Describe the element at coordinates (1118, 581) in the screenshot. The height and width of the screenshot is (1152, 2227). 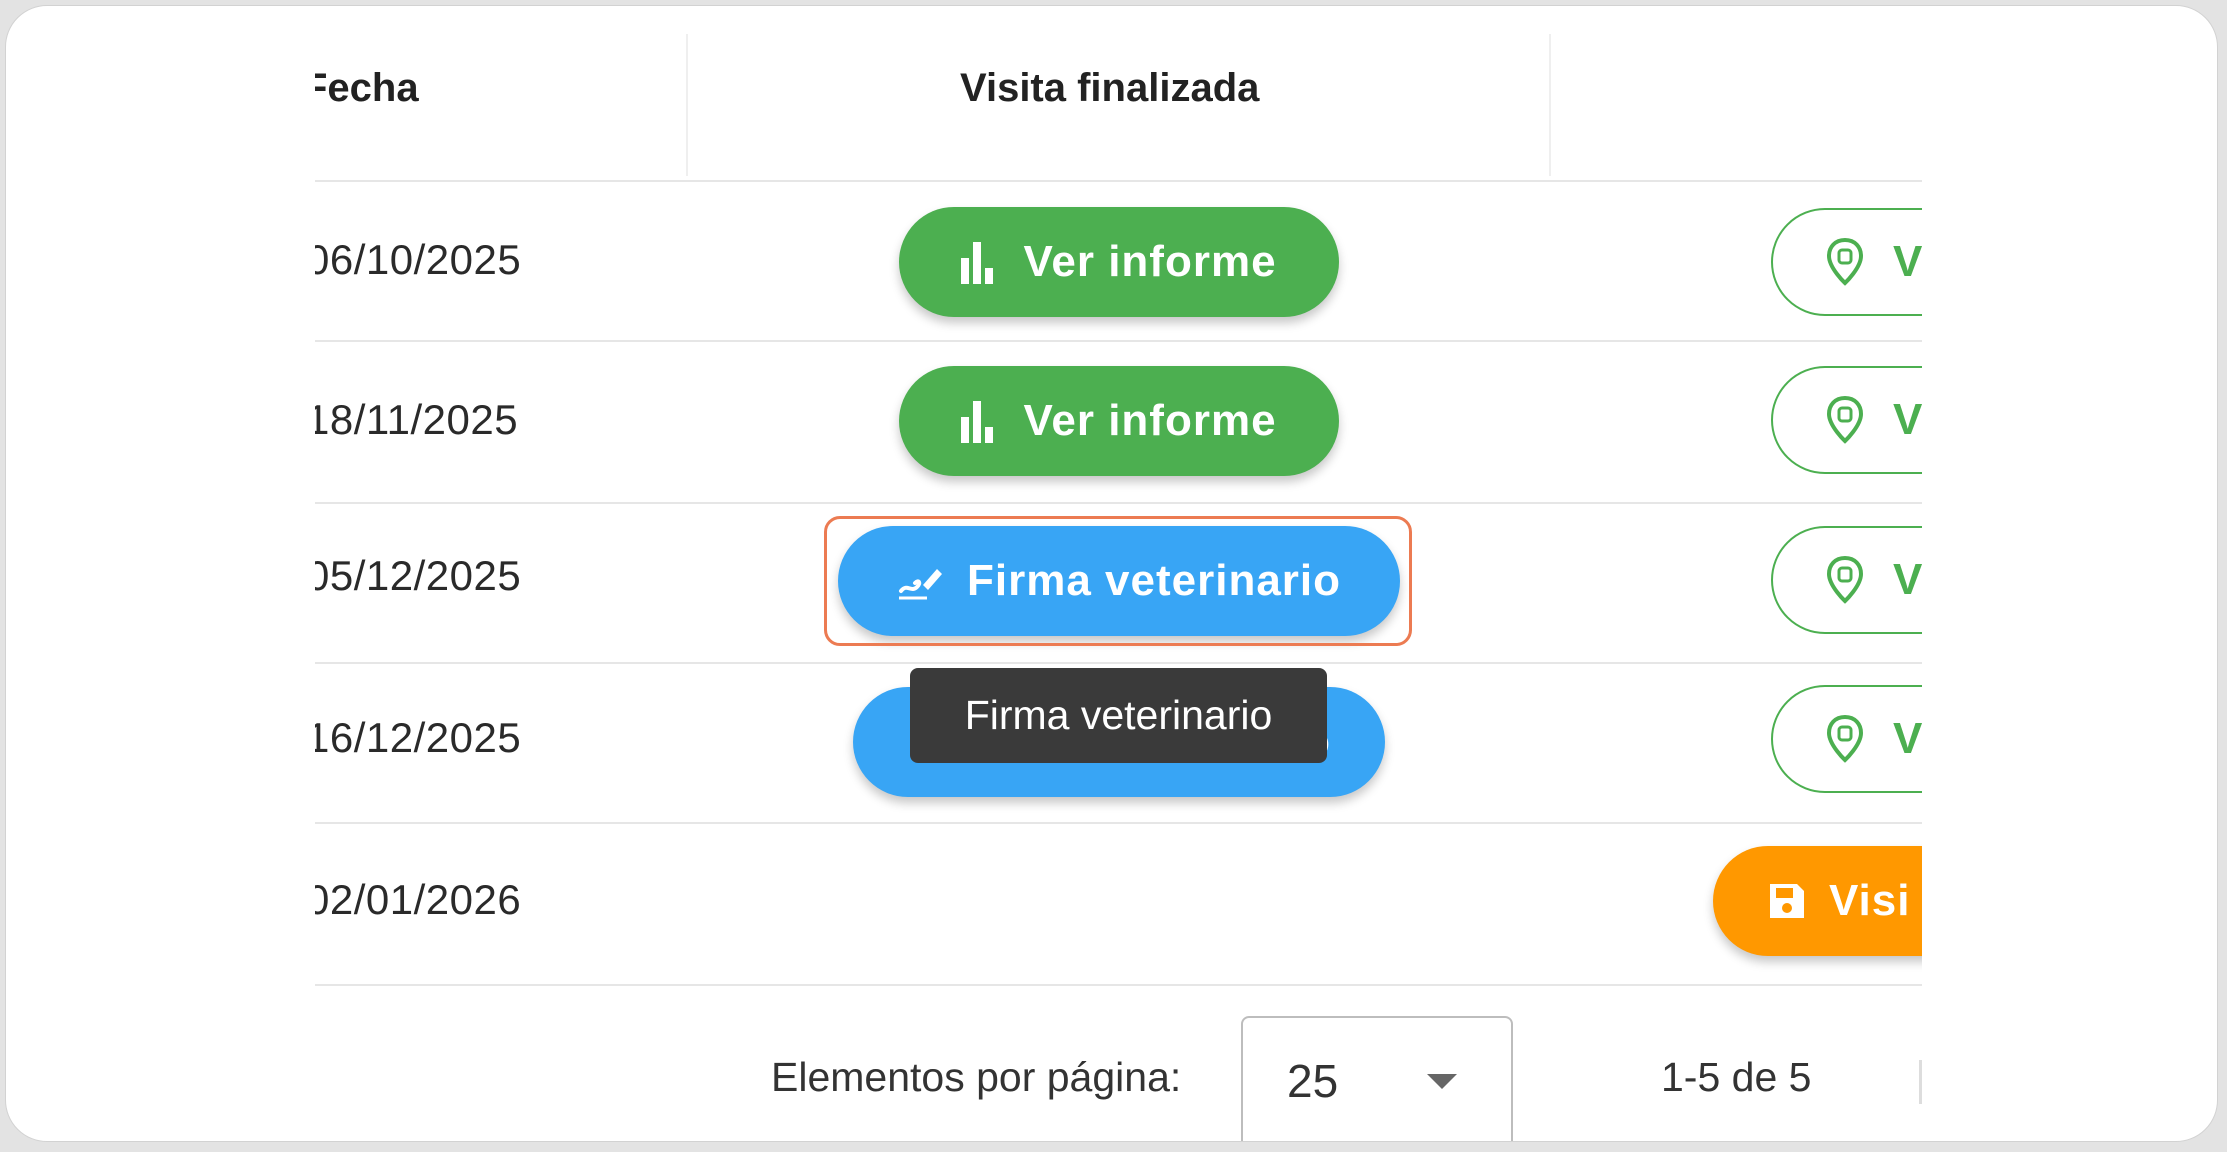
I see `focus-highlight` at that location.